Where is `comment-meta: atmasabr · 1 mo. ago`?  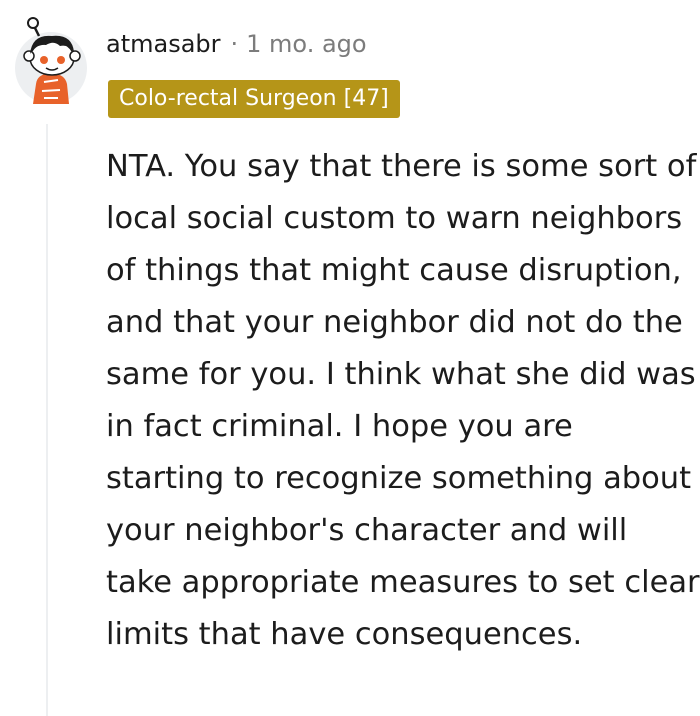
comment-meta: atmasabr · 1 mo. ago is located at coordinates (236, 44).